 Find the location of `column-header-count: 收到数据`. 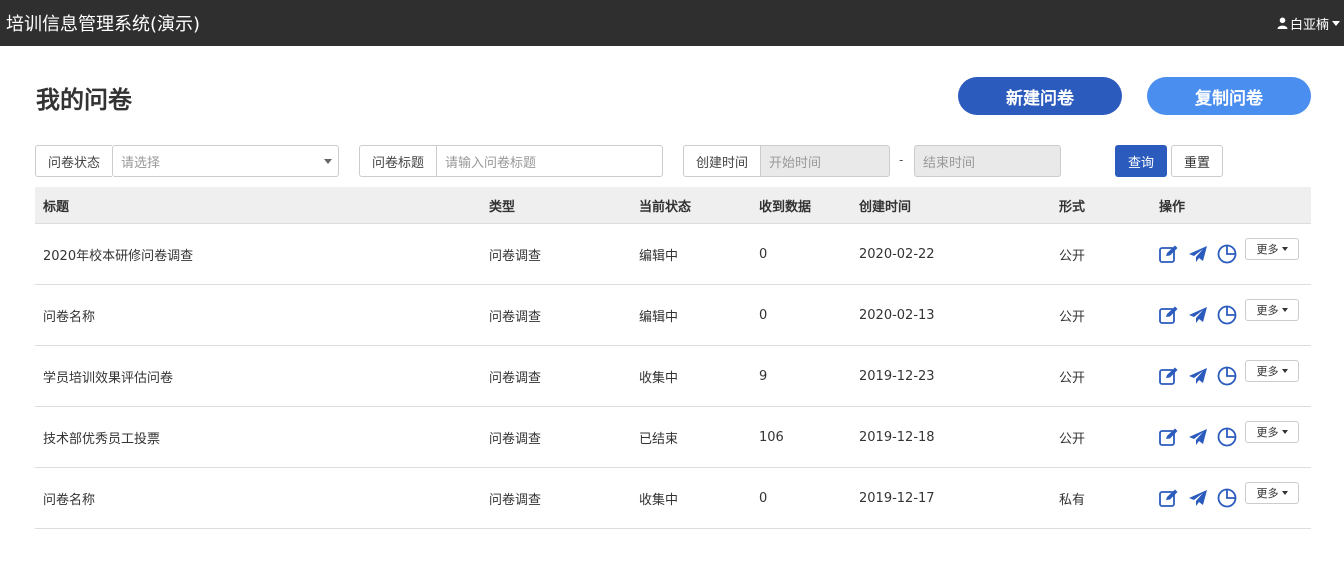

column-header-count: 收到数据 is located at coordinates (785, 207).